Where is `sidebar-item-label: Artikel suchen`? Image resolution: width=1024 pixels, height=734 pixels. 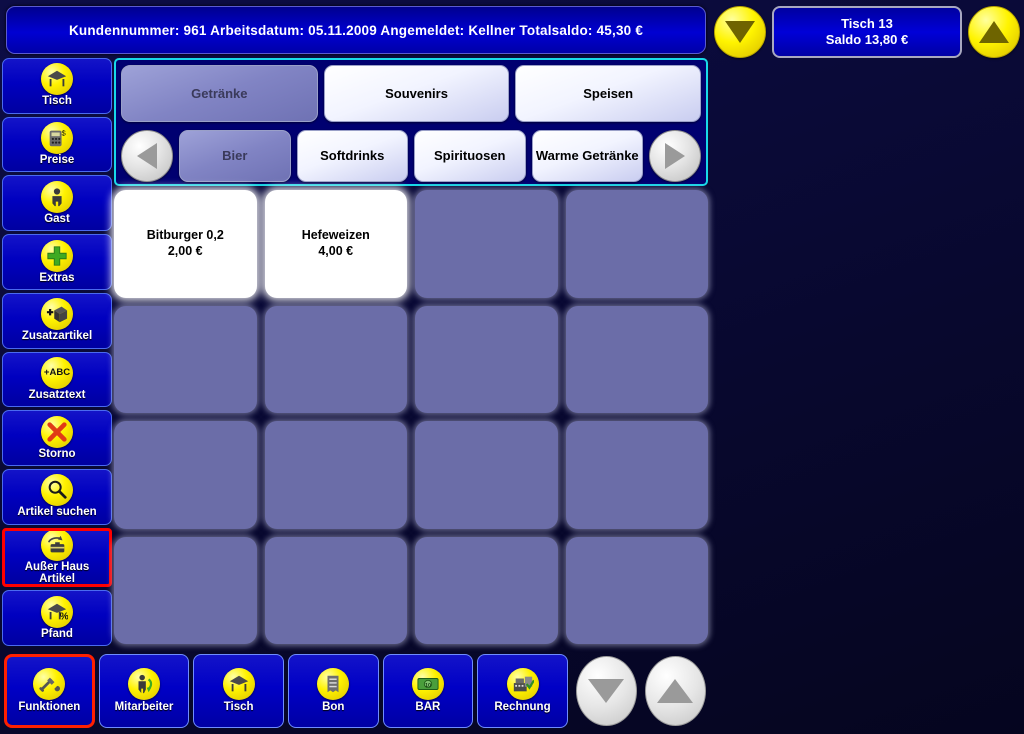 sidebar-item-label: Artikel suchen is located at coordinates (57, 512).